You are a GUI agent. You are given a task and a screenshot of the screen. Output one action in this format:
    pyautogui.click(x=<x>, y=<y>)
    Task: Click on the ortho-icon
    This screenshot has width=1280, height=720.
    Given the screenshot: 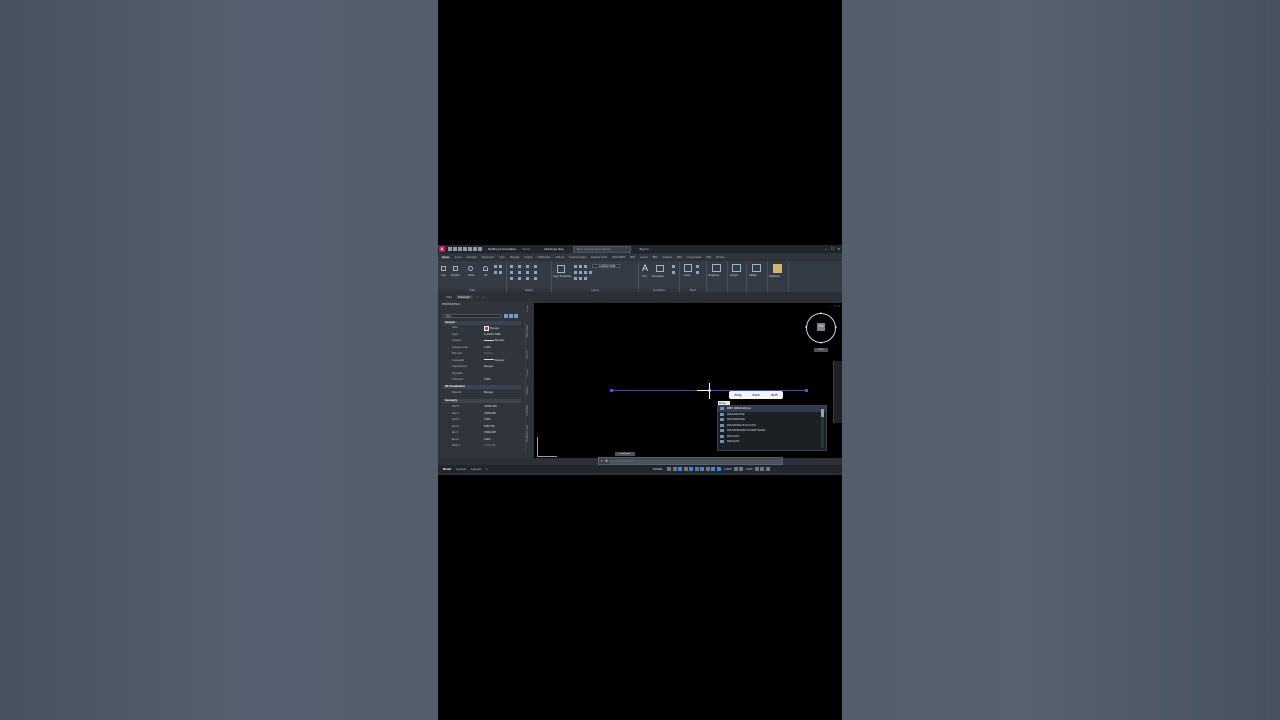 What is the action you would take?
    pyautogui.click(x=680, y=469)
    